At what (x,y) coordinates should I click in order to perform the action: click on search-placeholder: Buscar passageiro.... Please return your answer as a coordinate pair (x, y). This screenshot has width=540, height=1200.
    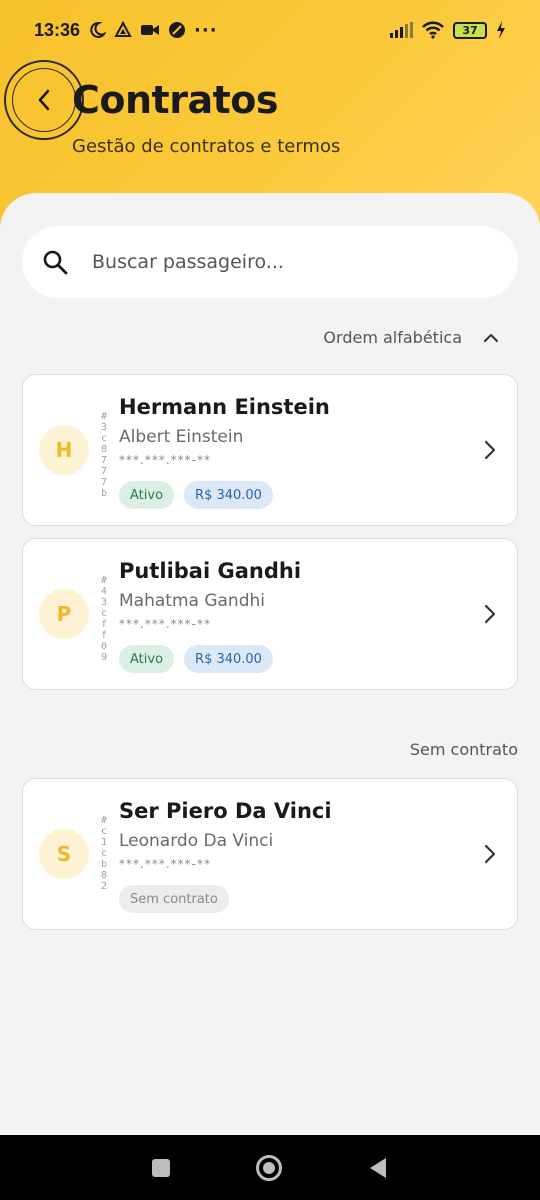
    Looking at the image, I should click on (188, 262).